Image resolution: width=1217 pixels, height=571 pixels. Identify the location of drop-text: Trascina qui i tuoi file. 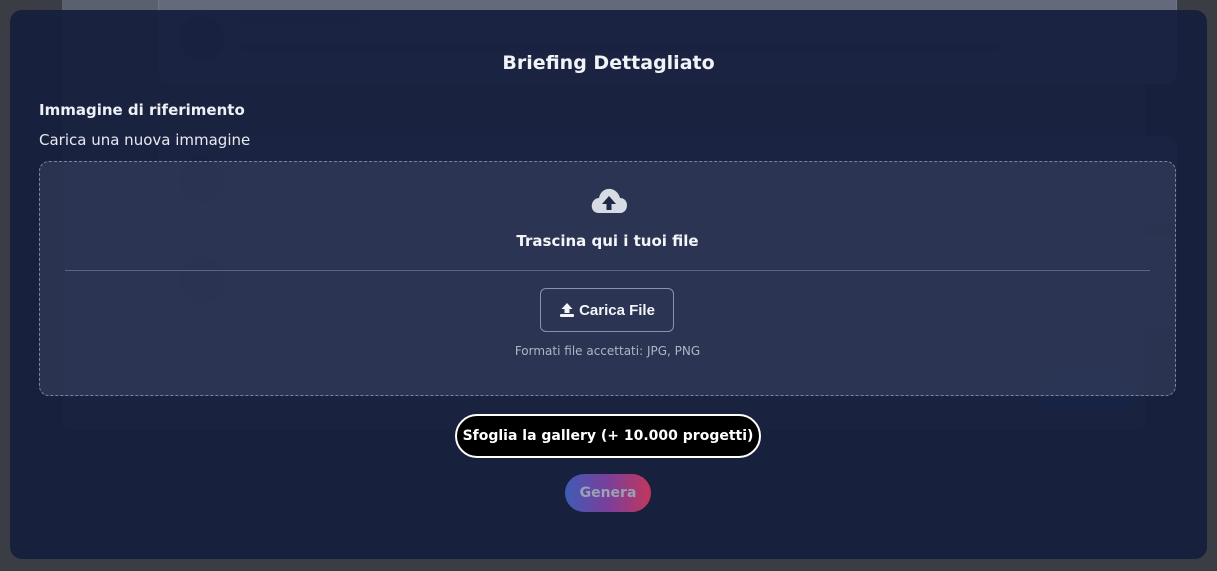
(607, 241).